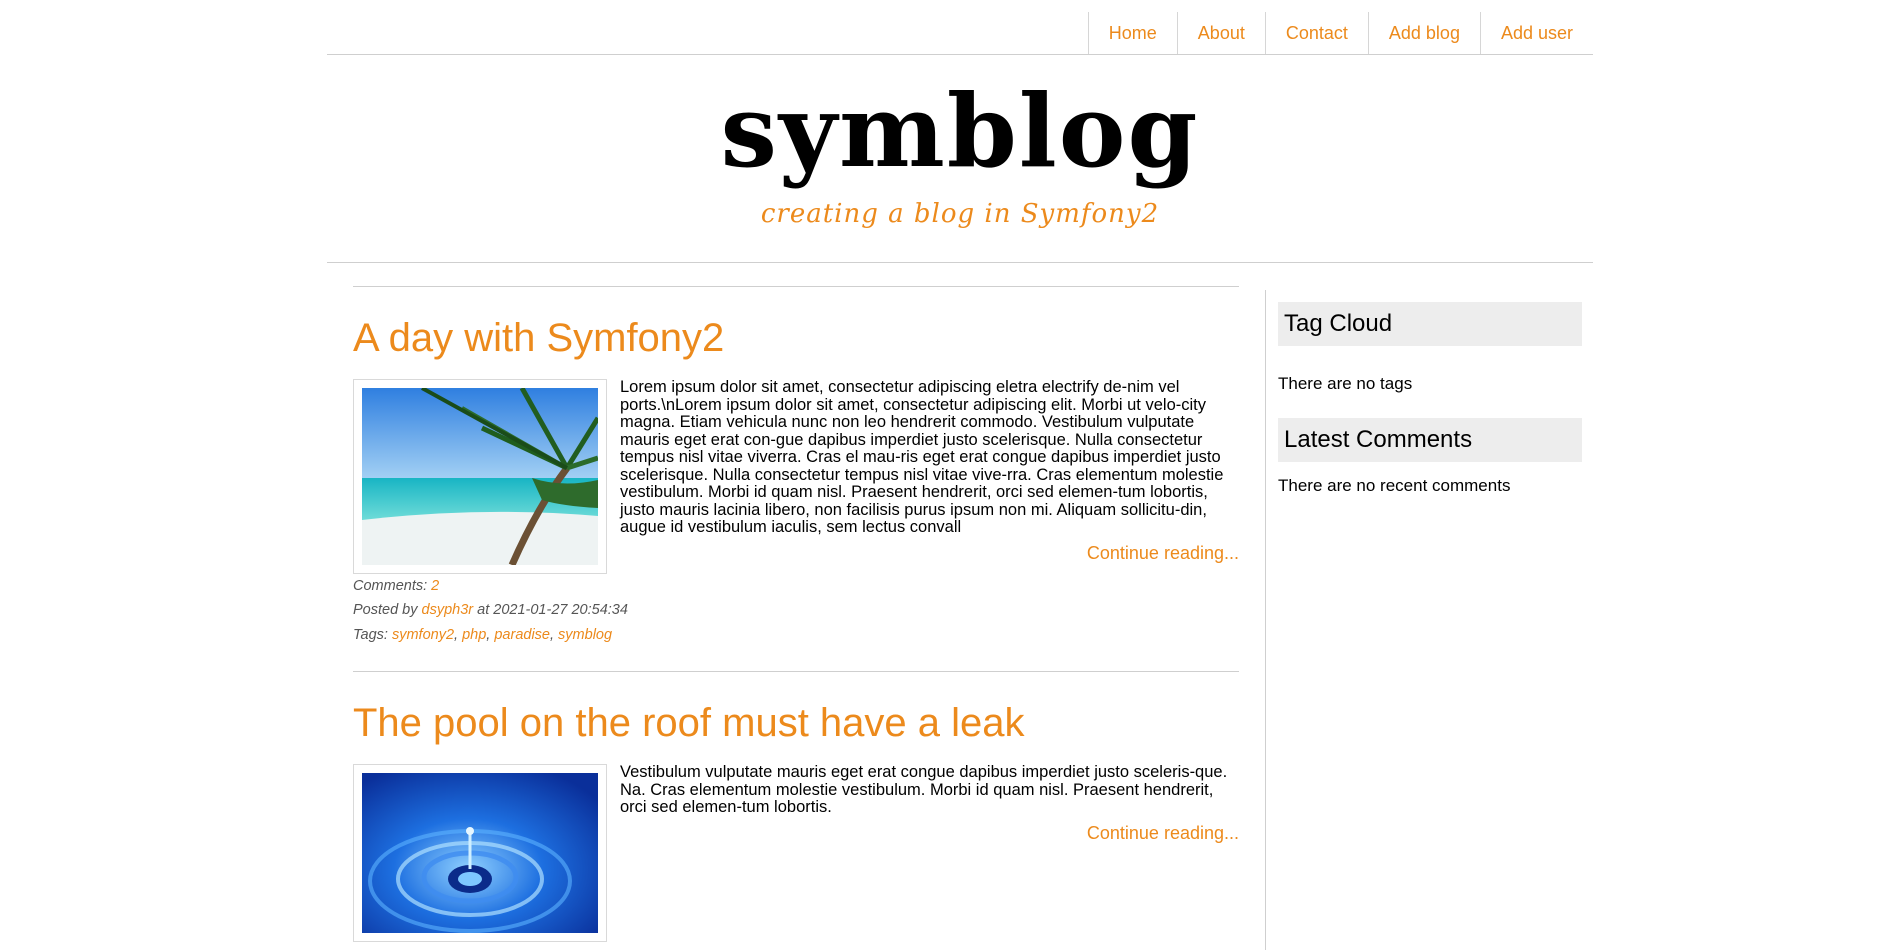 The height and width of the screenshot is (950, 1896). I want to click on nav-item-add-user: Add user, so click(1536, 33).